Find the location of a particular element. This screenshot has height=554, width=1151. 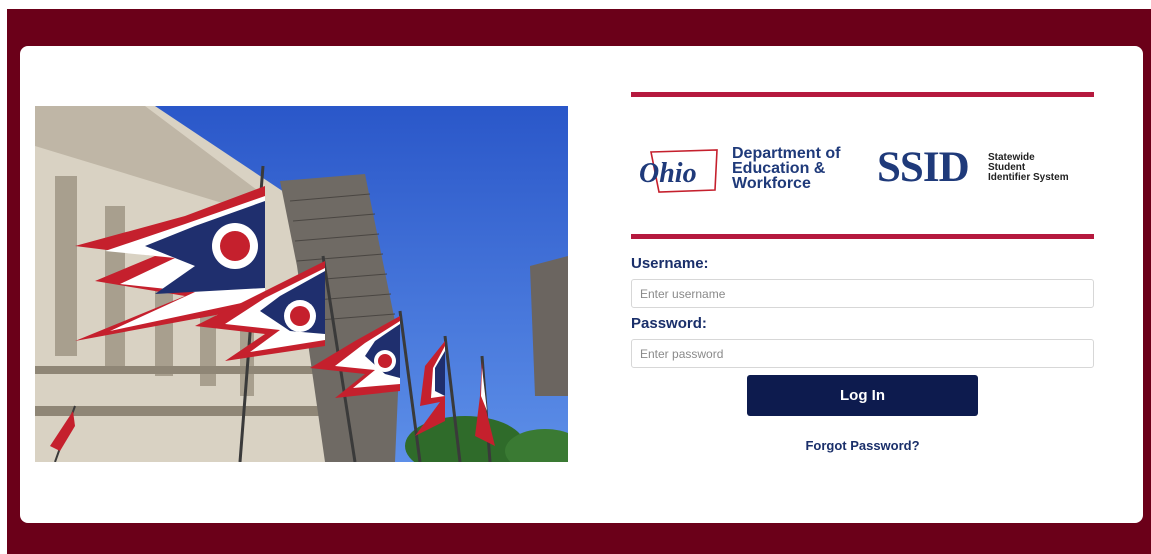

username-input is located at coordinates (862, 293).